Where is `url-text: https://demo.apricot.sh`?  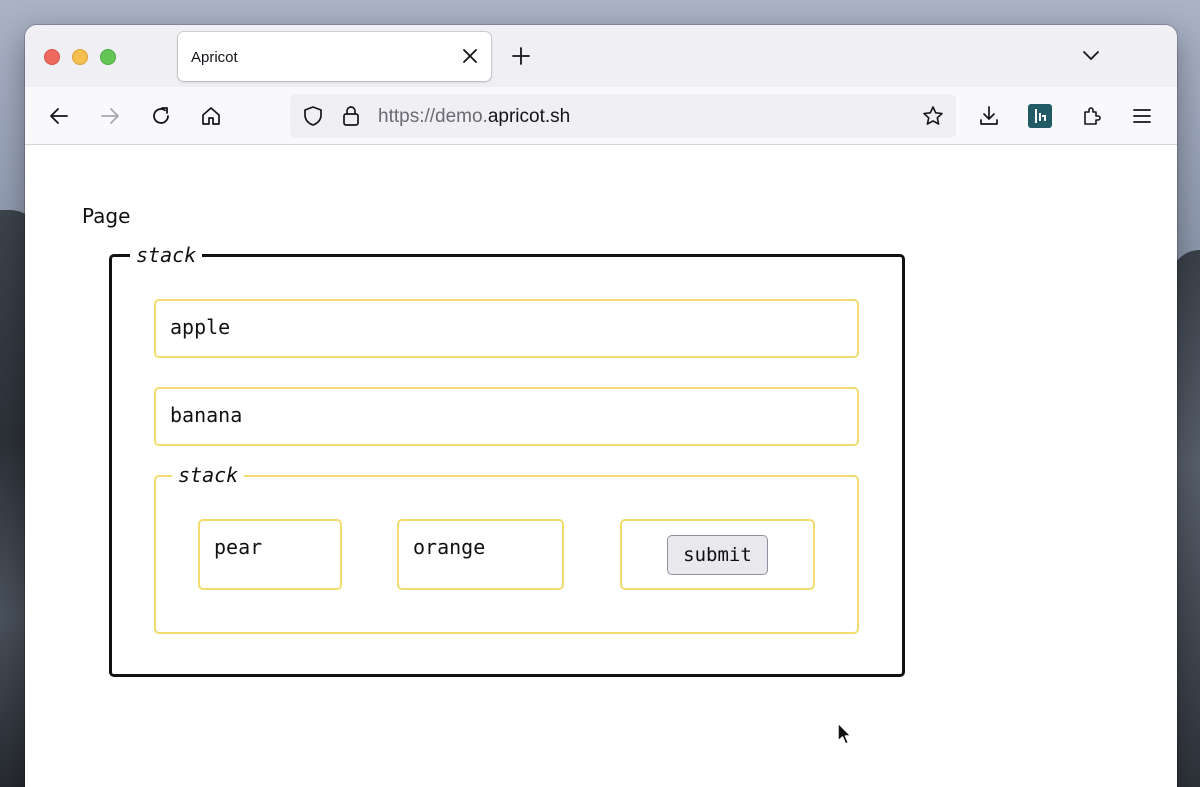
url-text: https://demo.apricot.sh is located at coordinates (474, 117).